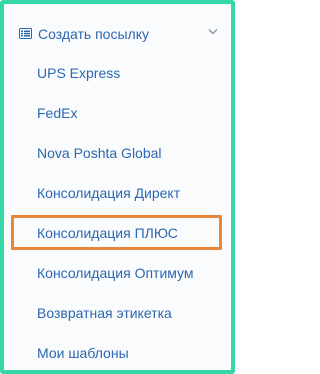  What do you see at coordinates (99, 153) in the screenshot?
I see `menu-item-nova-poshta-global: Nova Poshta Global` at bounding box center [99, 153].